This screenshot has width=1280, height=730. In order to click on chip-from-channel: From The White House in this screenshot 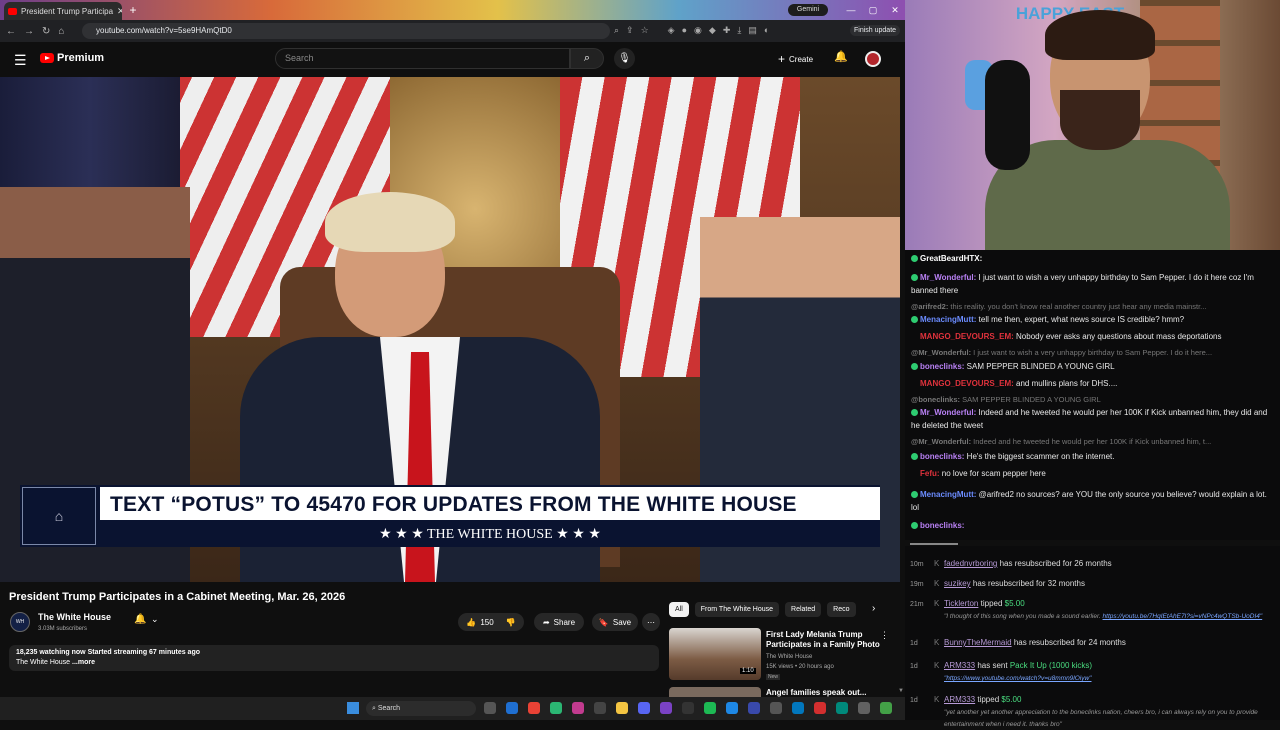, I will do `click(737, 609)`.